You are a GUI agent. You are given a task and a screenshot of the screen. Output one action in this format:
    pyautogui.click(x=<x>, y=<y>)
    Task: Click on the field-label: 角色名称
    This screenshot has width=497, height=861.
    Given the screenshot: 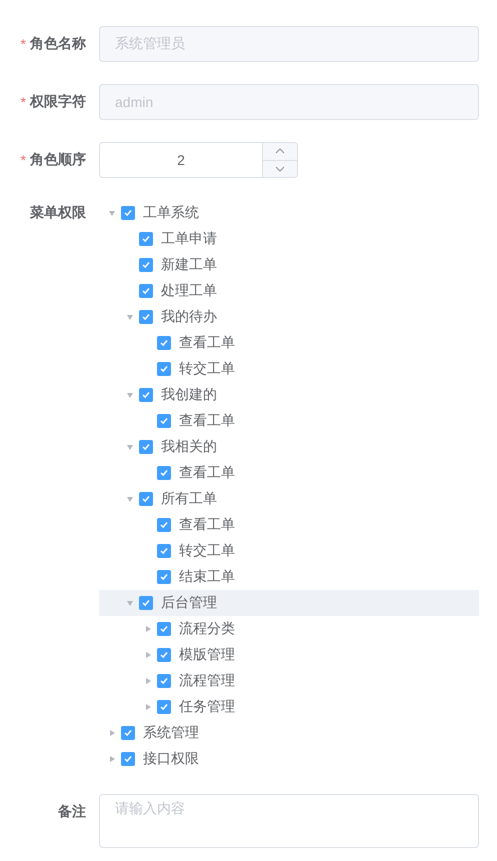 What is the action you would take?
    pyautogui.click(x=58, y=44)
    